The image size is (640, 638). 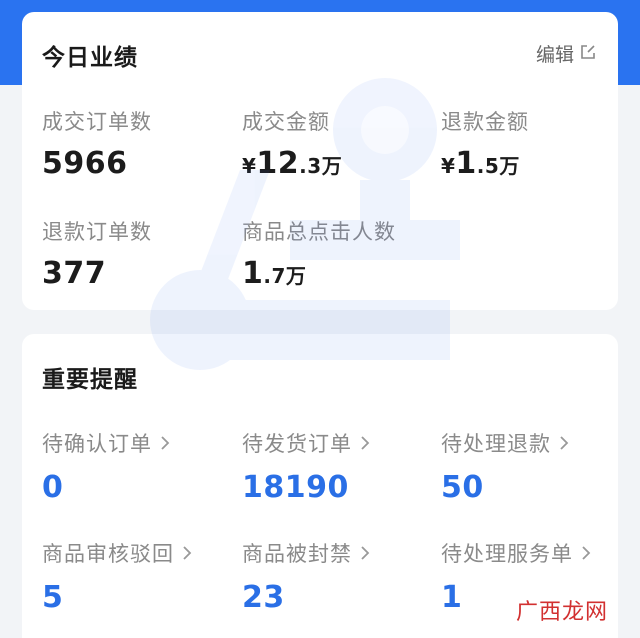 What do you see at coordinates (561, 612) in the screenshot?
I see `watermark-logo: 广西龙网` at bounding box center [561, 612].